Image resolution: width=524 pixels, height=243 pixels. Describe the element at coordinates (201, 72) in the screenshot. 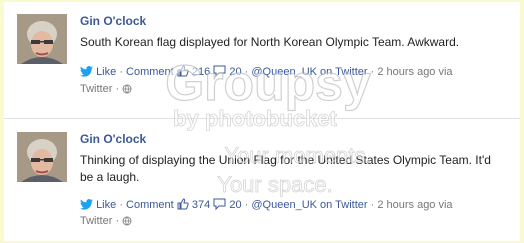

I see `like-count: 216` at that location.